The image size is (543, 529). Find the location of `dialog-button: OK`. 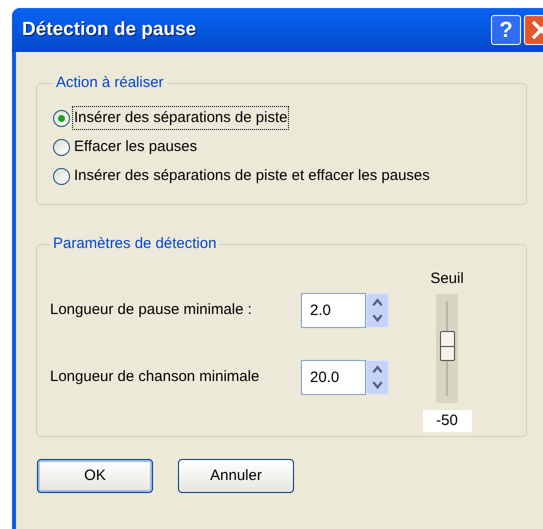

dialog-button: OK is located at coordinates (95, 476).